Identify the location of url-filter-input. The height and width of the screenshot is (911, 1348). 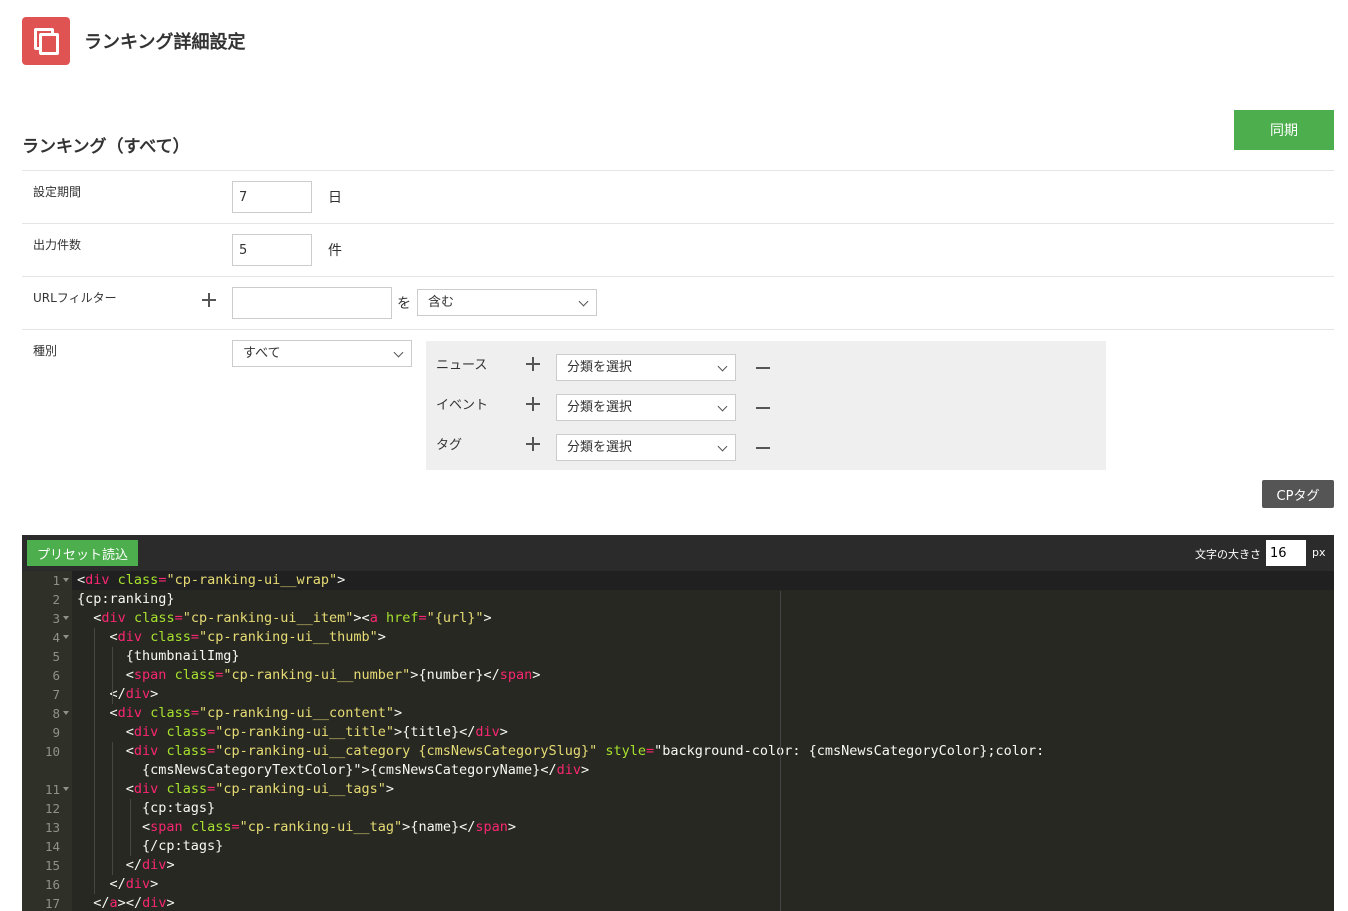
(312, 303).